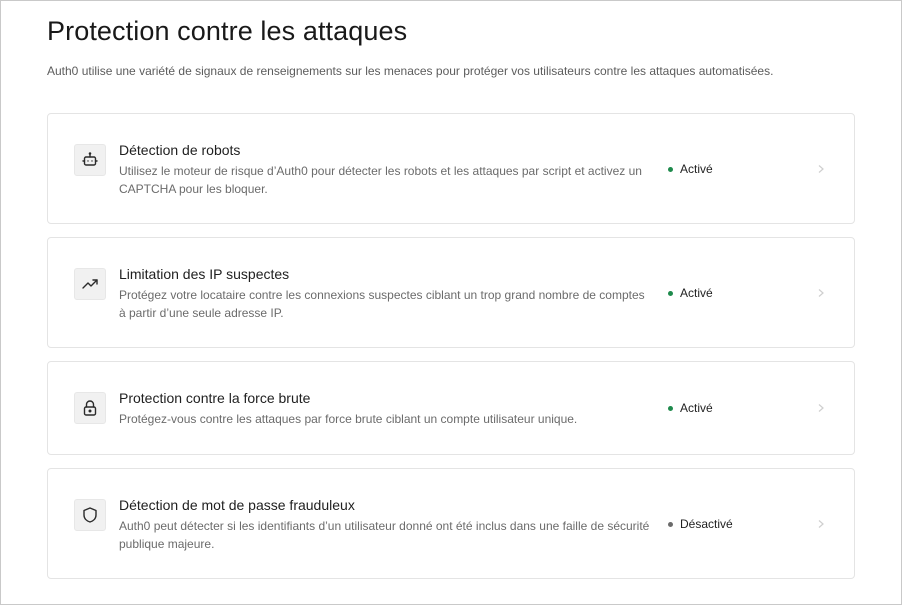 This screenshot has height=605, width=902. I want to click on status-badge: Désactivé, so click(700, 524).